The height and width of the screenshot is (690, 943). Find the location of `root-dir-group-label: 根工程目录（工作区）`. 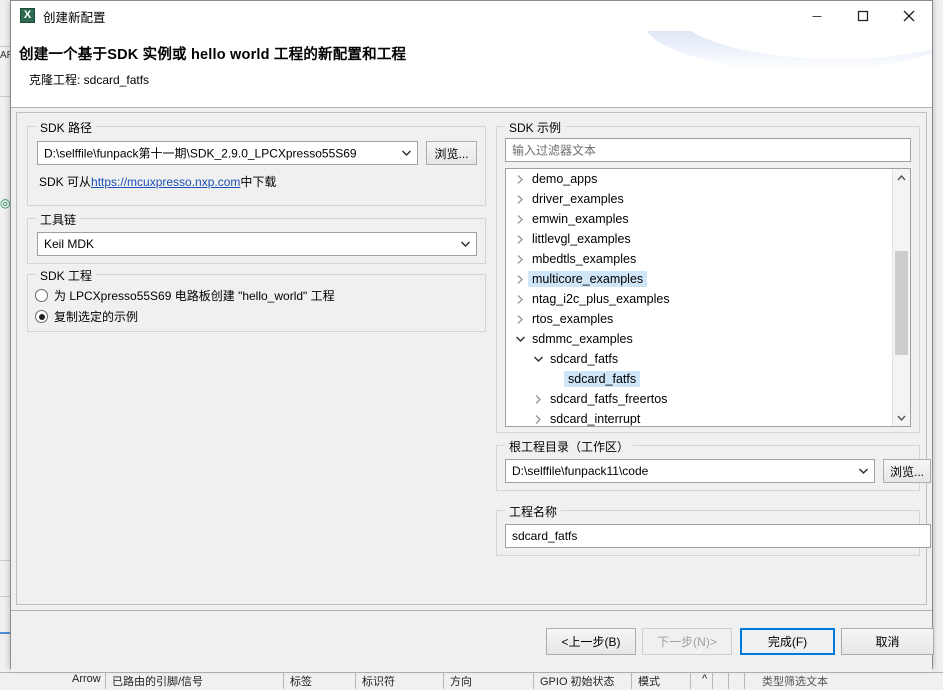

root-dir-group-label: 根工程目录（工作区） is located at coordinates (569, 446).